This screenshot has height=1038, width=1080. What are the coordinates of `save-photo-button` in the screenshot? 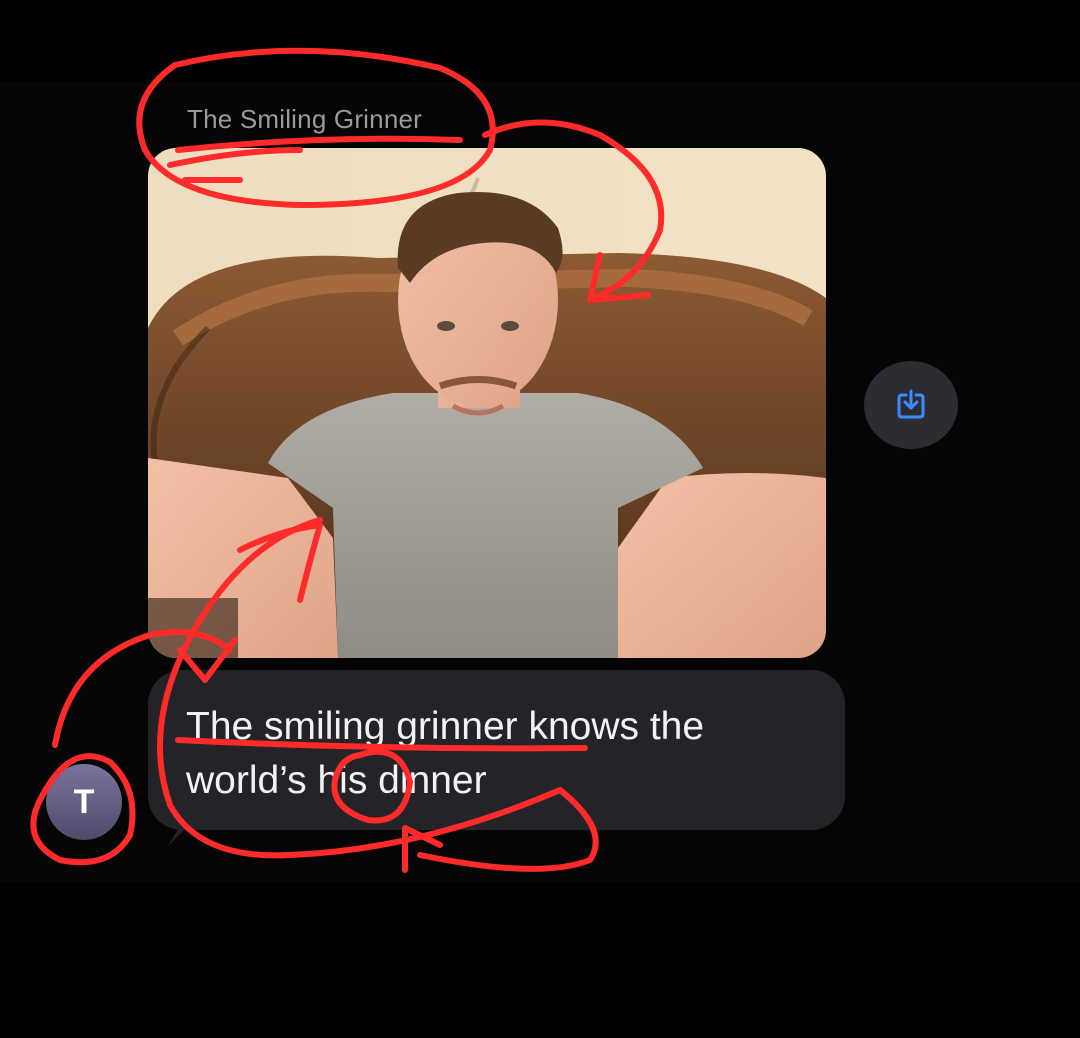 It's located at (911, 405).